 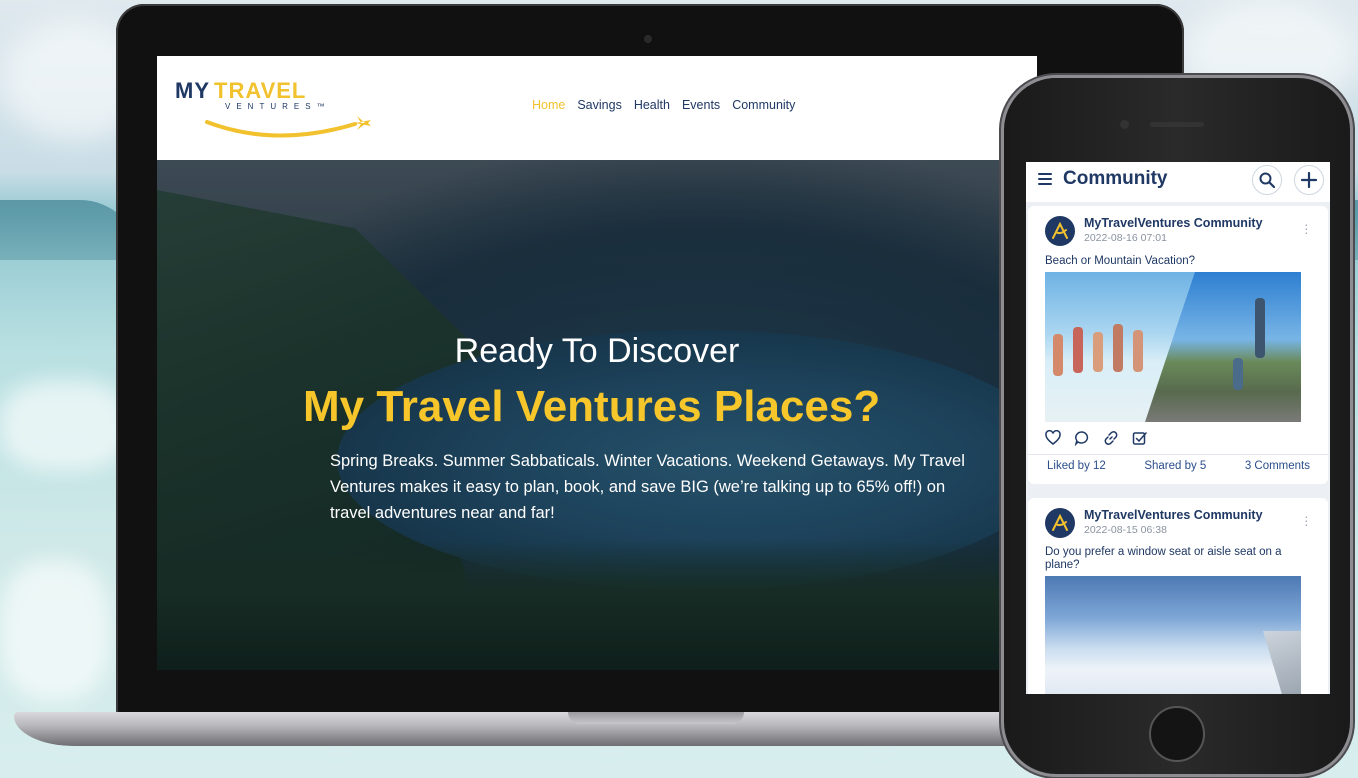 I want to click on nav-savings: Savings, so click(x=599, y=105).